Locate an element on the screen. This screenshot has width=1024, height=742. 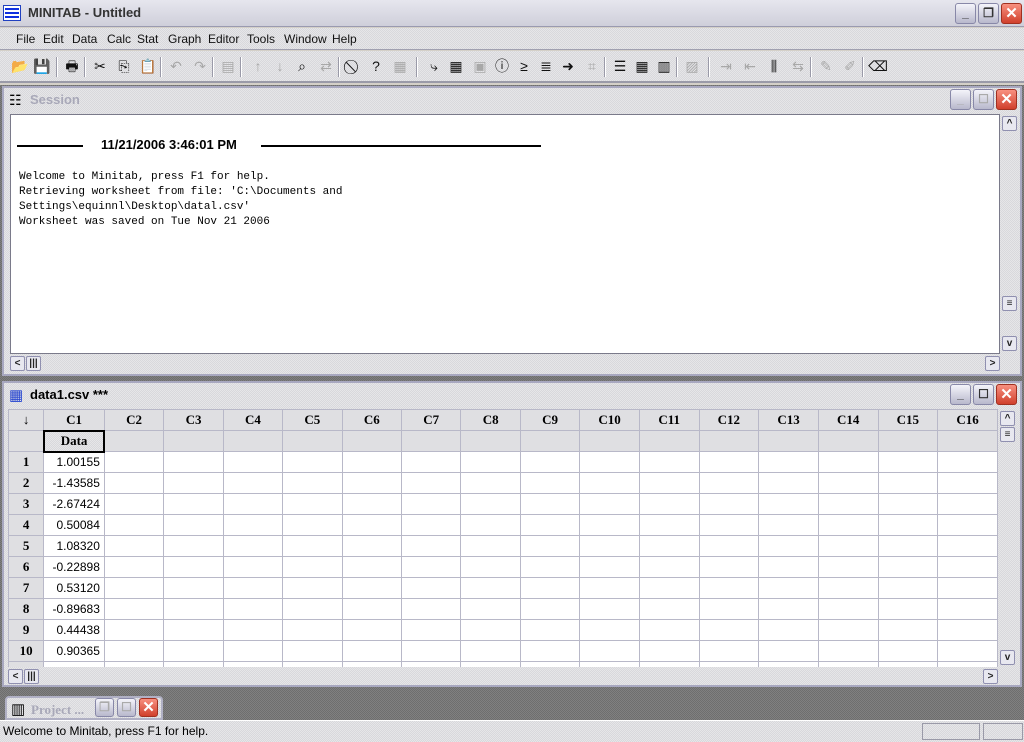
menu-window: Window is located at coordinates (305, 39).